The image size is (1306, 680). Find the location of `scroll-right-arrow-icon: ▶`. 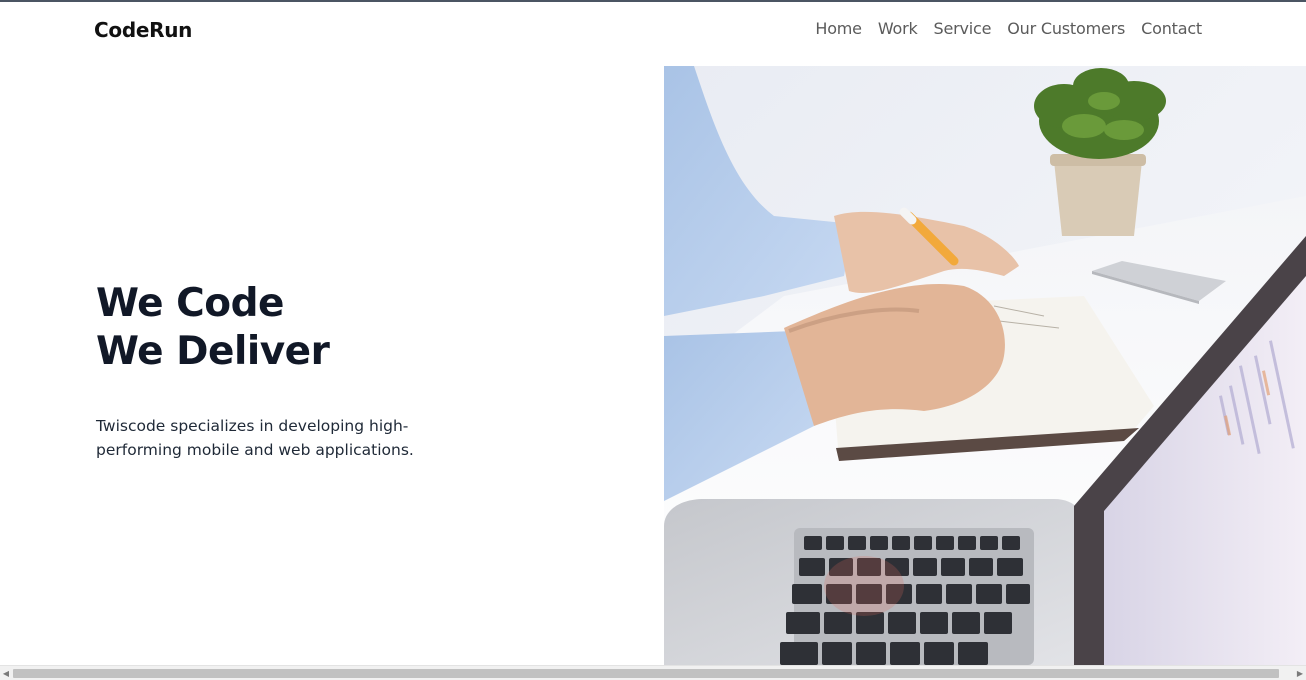

scroll-right-arrow-icon: ▶ is located at coordinates (1300, 673).